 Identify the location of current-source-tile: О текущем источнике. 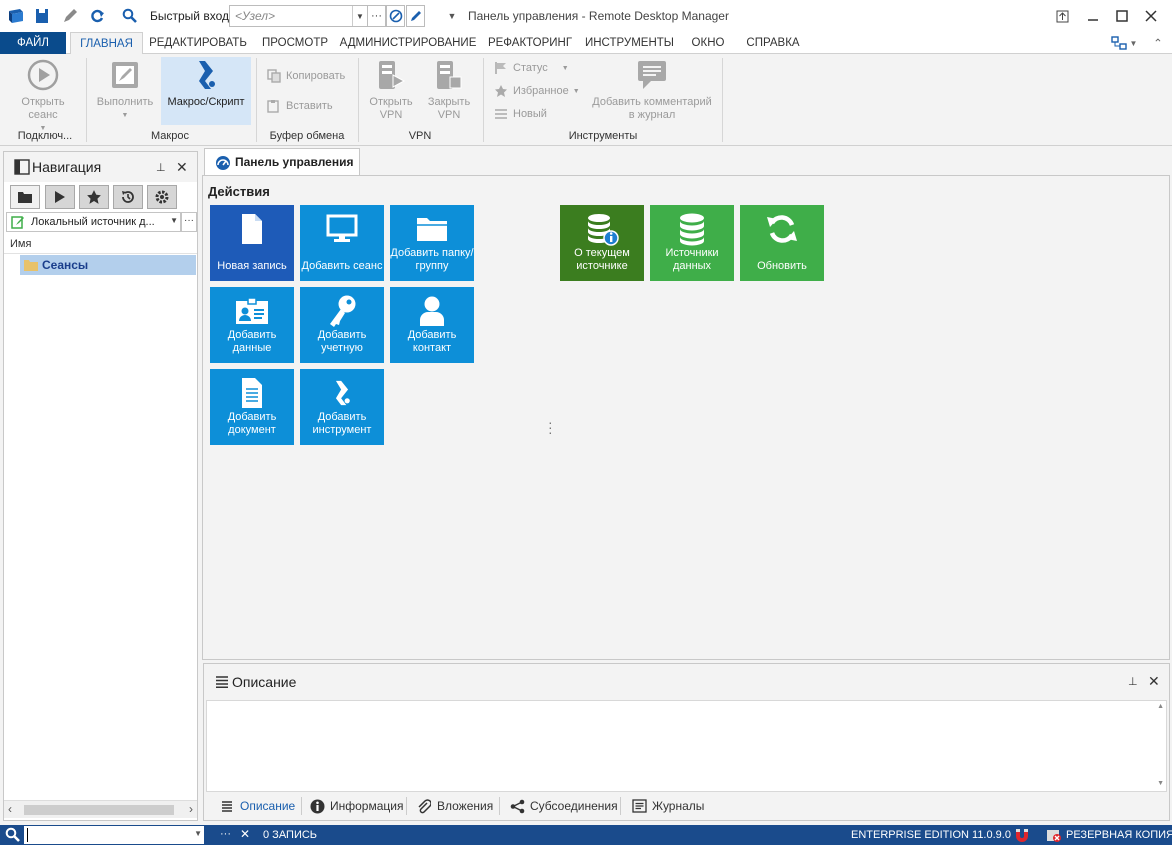
(602, 243).